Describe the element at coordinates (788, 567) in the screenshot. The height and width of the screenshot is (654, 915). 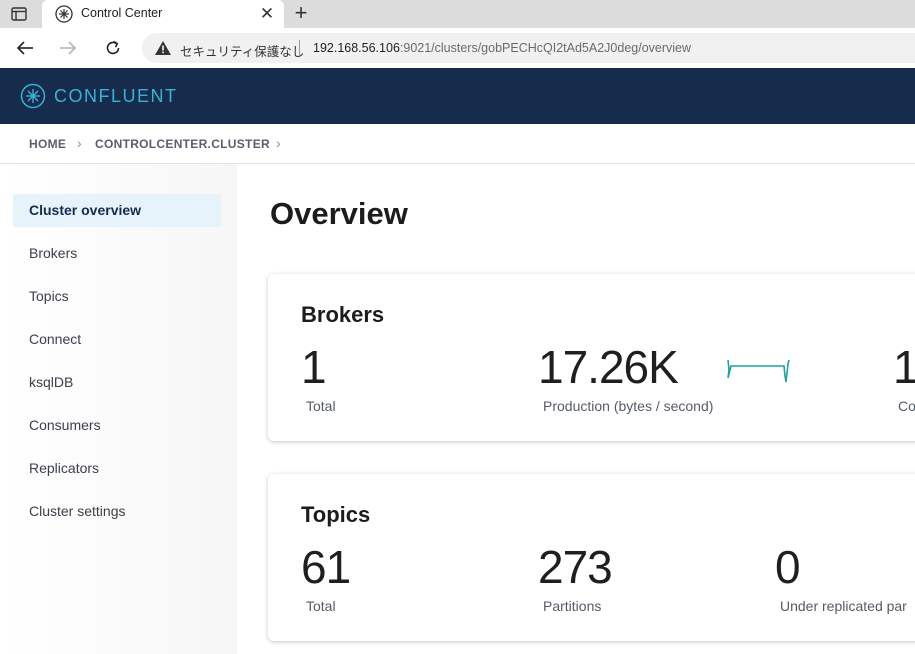
I see `under-replicated-value: 0` at that location.